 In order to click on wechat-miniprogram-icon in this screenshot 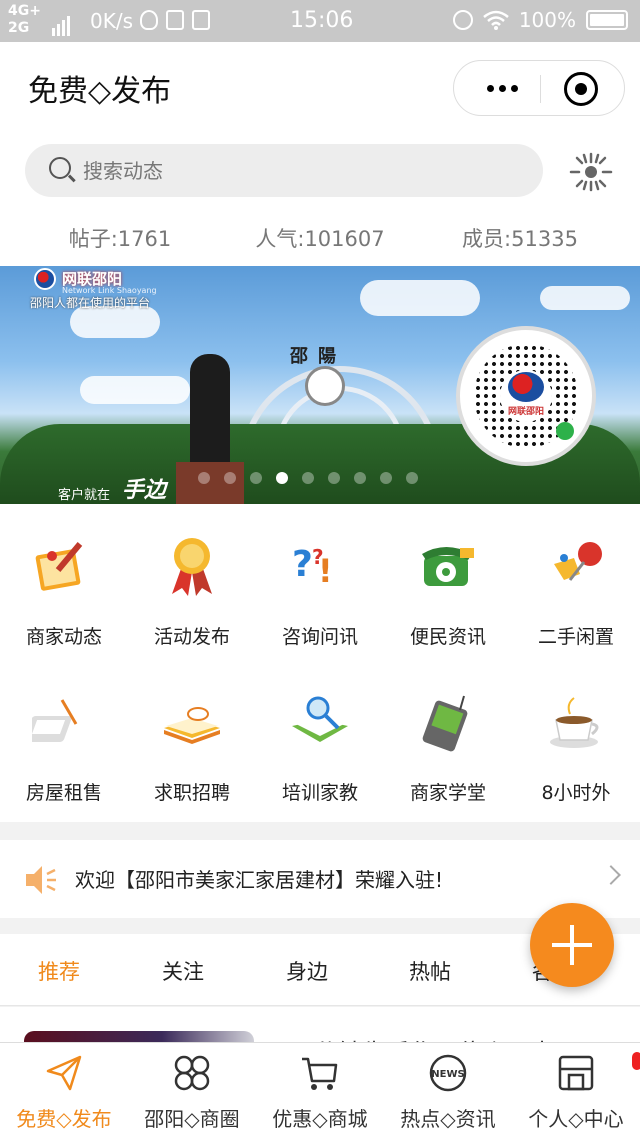, I will do `click(565, 431)`.